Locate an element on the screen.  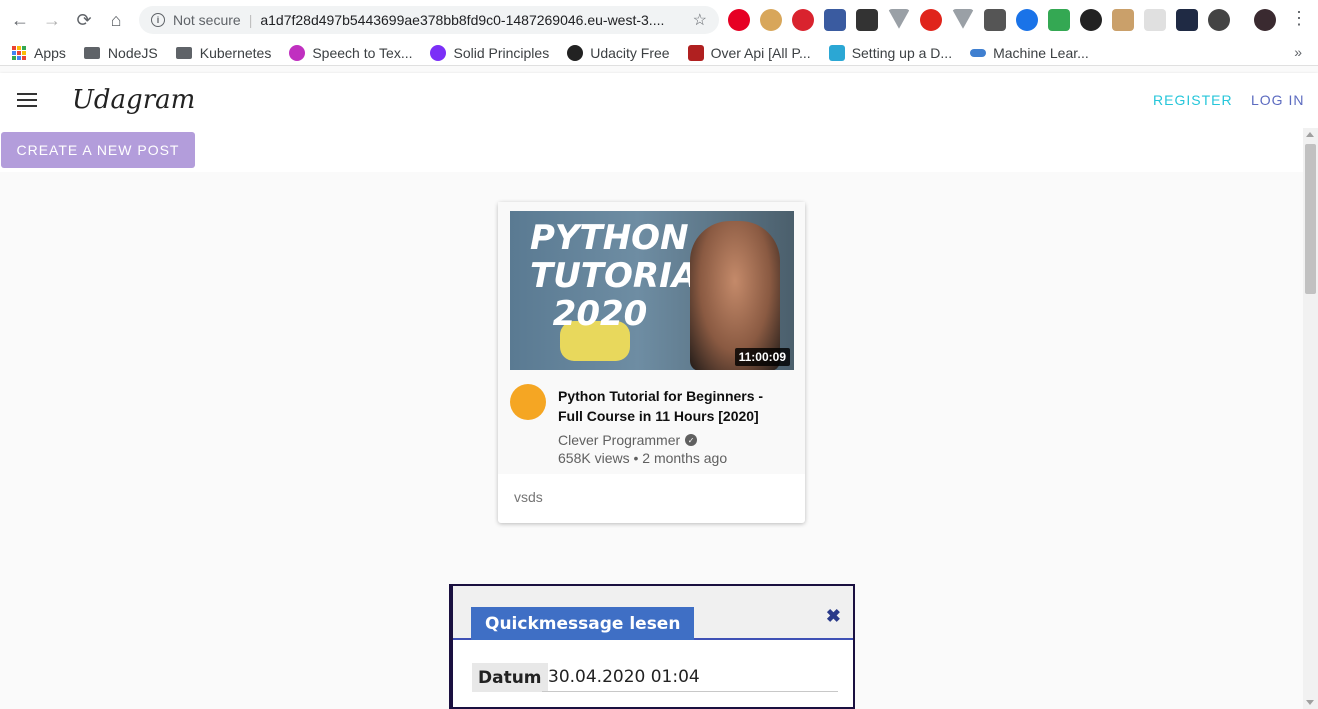
stop-extension-icon is located at coordinates (931, 20).